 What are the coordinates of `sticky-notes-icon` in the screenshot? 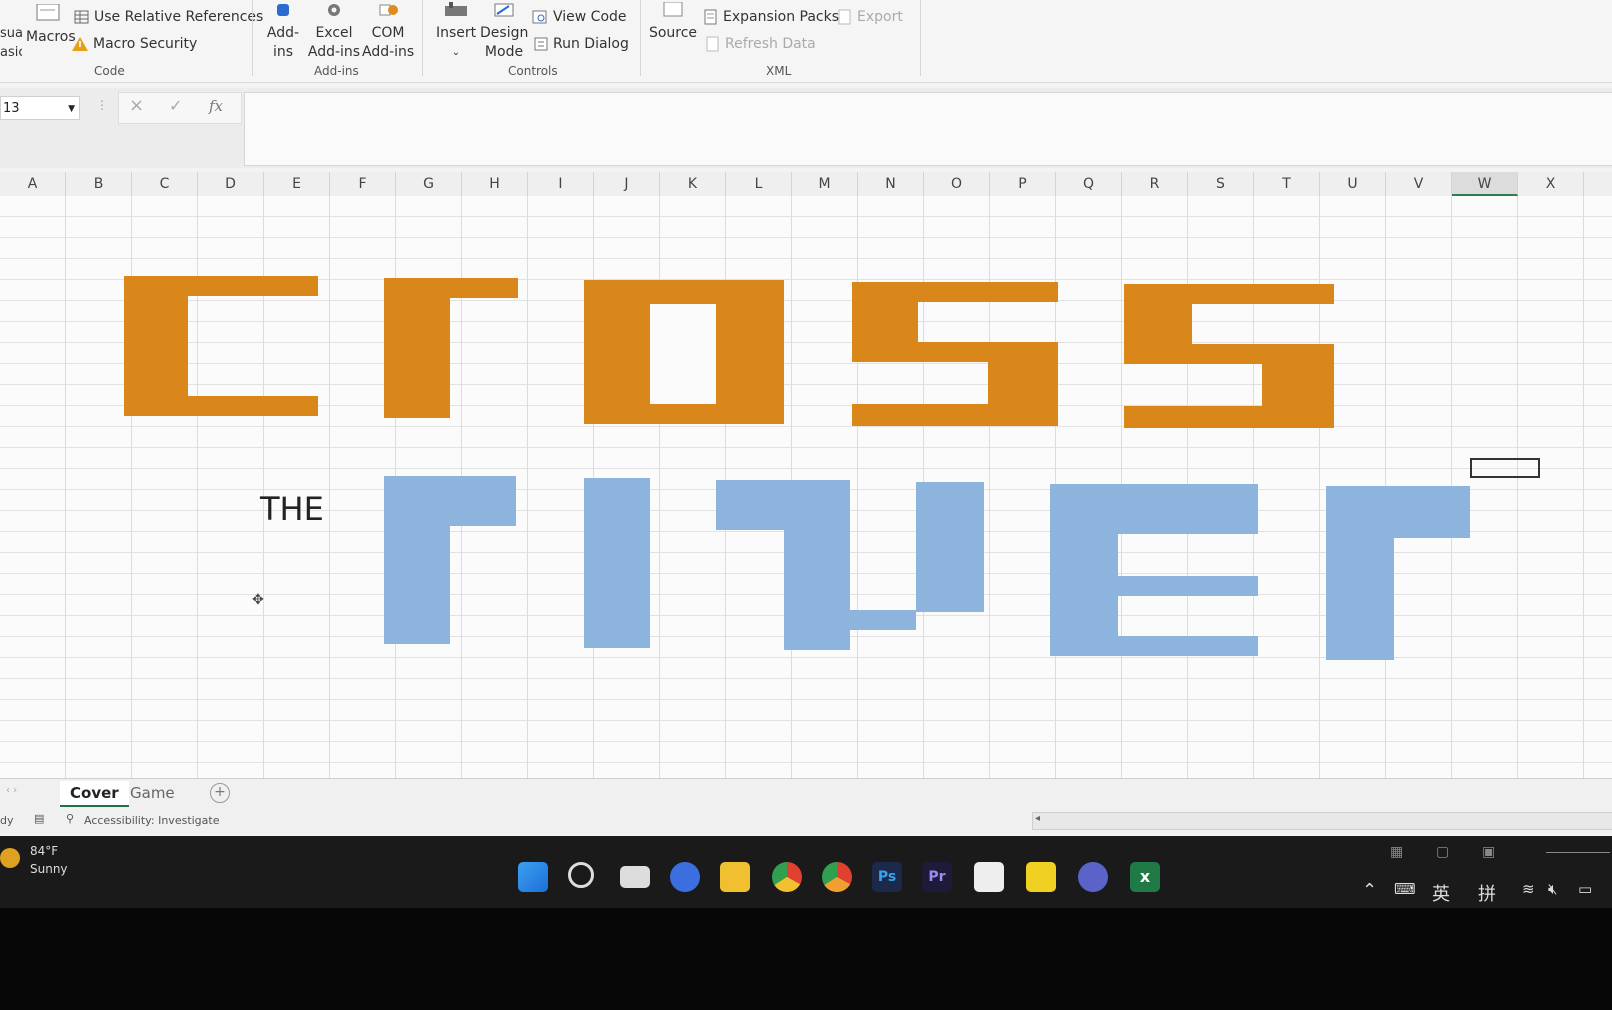 It's located at (1041, 877).